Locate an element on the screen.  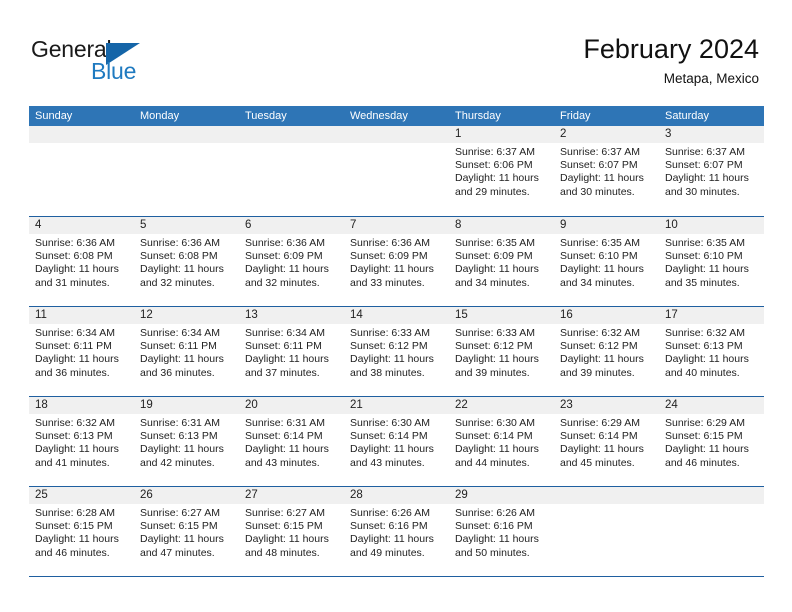
day-number: 20 is located at coordinates (251, 405).